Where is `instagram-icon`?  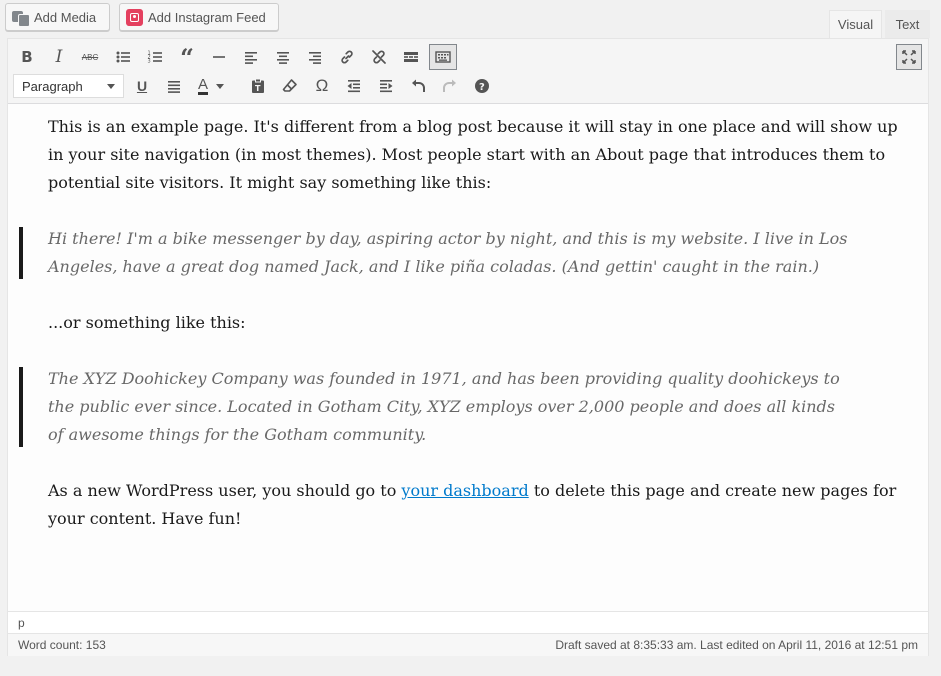 instagram-icon is located at coordinates (134, 17).